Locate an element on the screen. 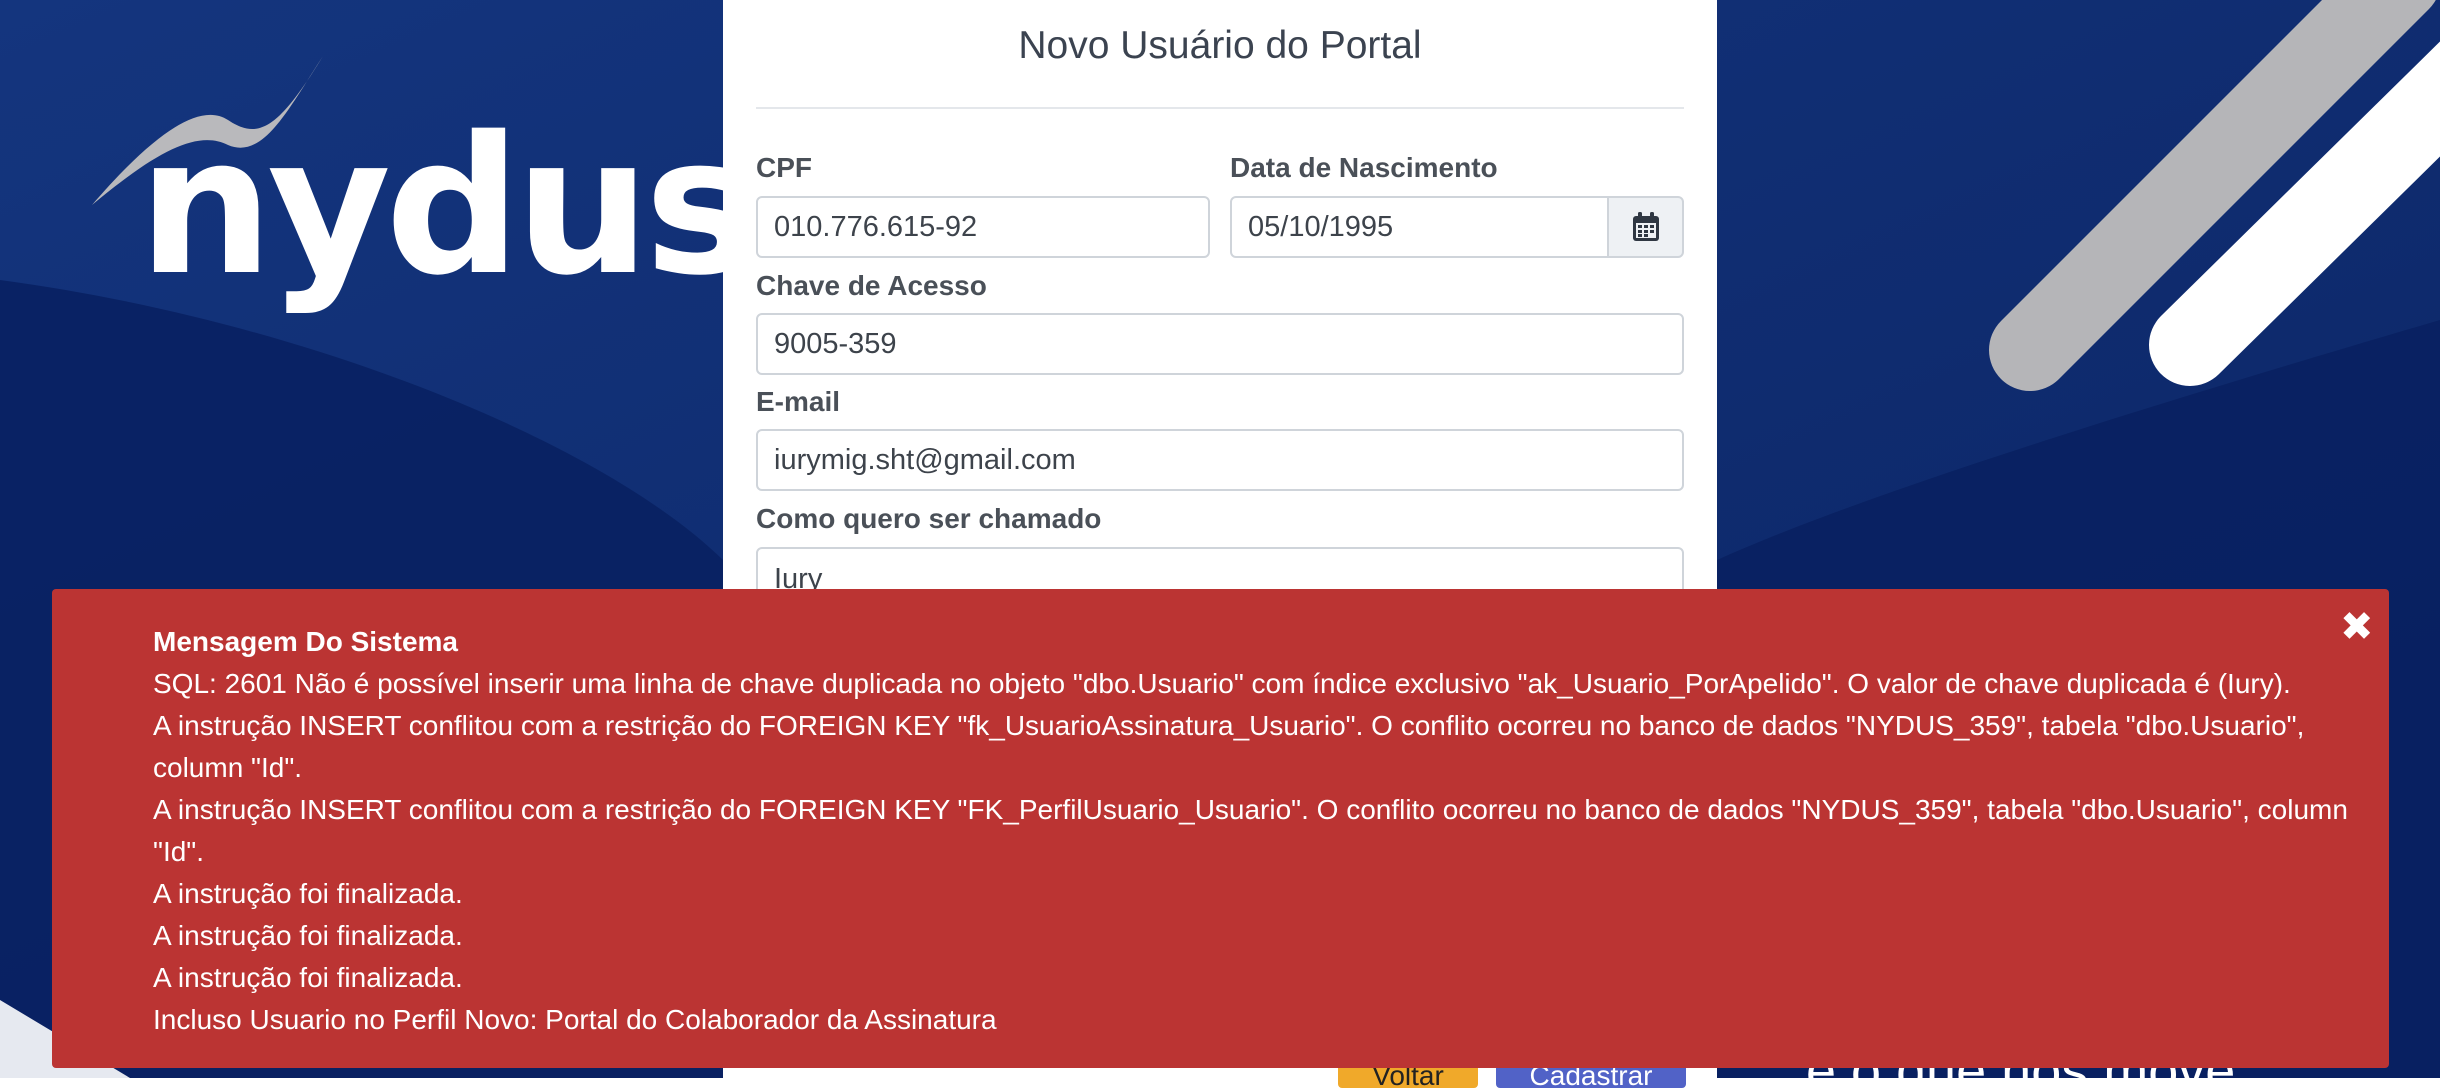  email-input: iurymig.sht@gmail.com is located at coordinates (1220, 460).